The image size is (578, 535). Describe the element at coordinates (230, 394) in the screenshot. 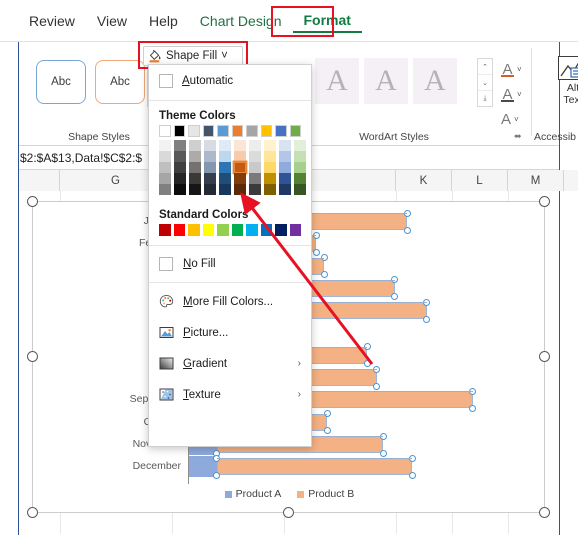

I see `menu-item-texture: Texture ›` at that location.